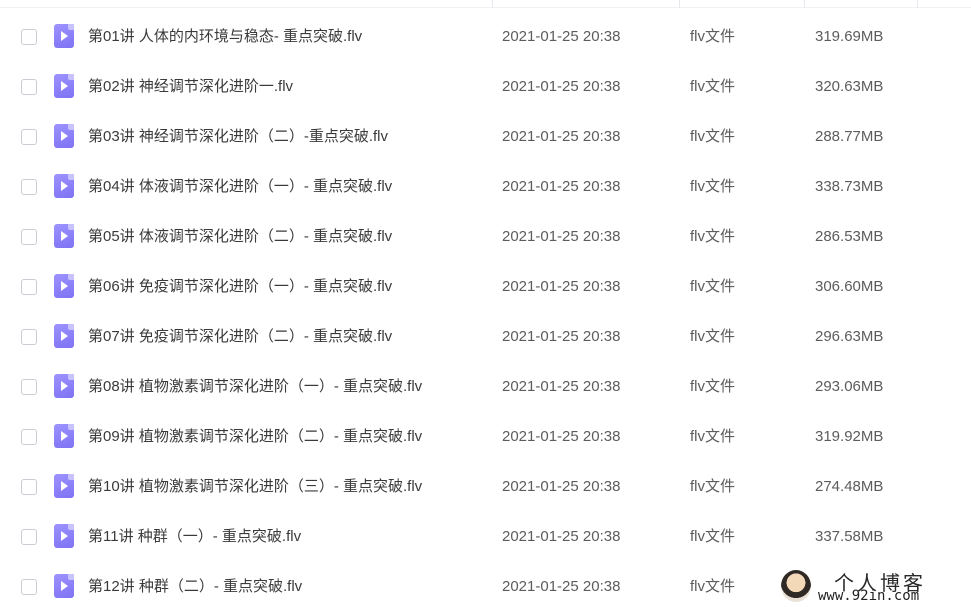 This screenshot has width=971, height=607. I want to click on file-size: 319.69MB, so click(849, 36).